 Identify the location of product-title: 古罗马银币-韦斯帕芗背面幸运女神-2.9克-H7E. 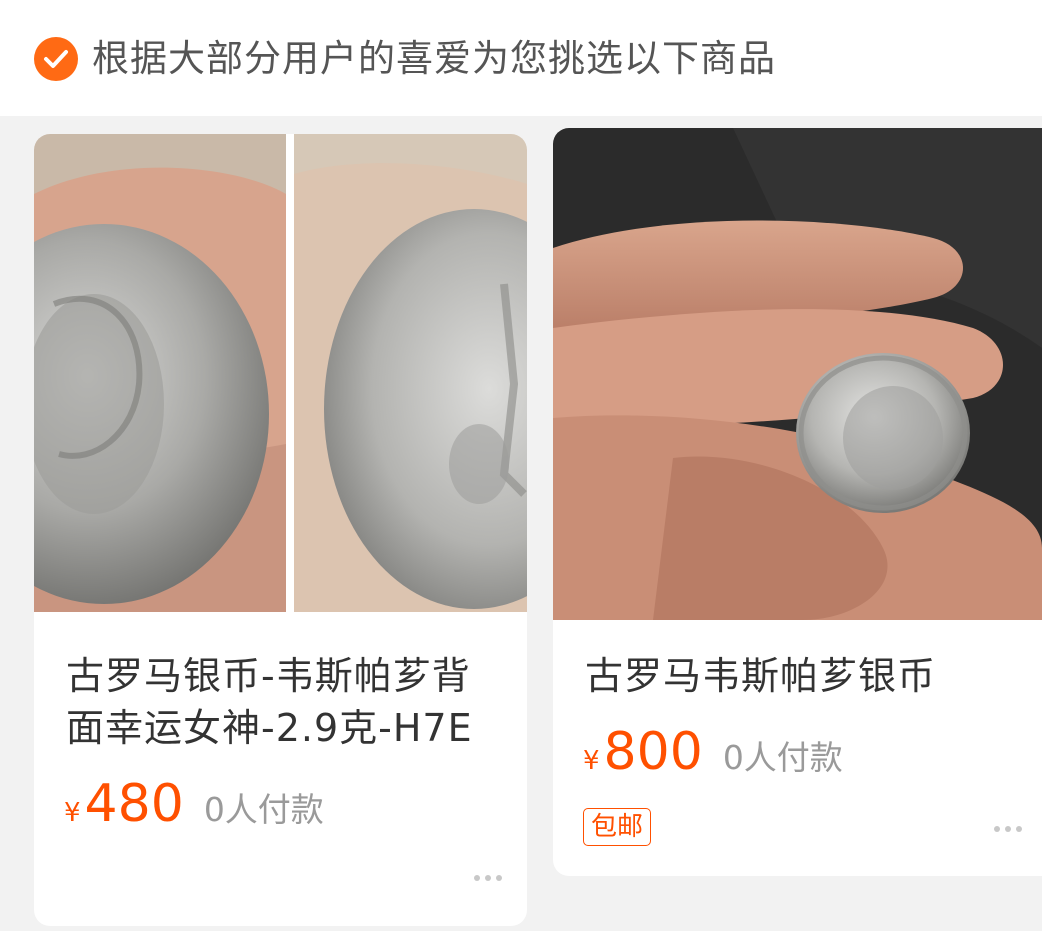
(286, 702).